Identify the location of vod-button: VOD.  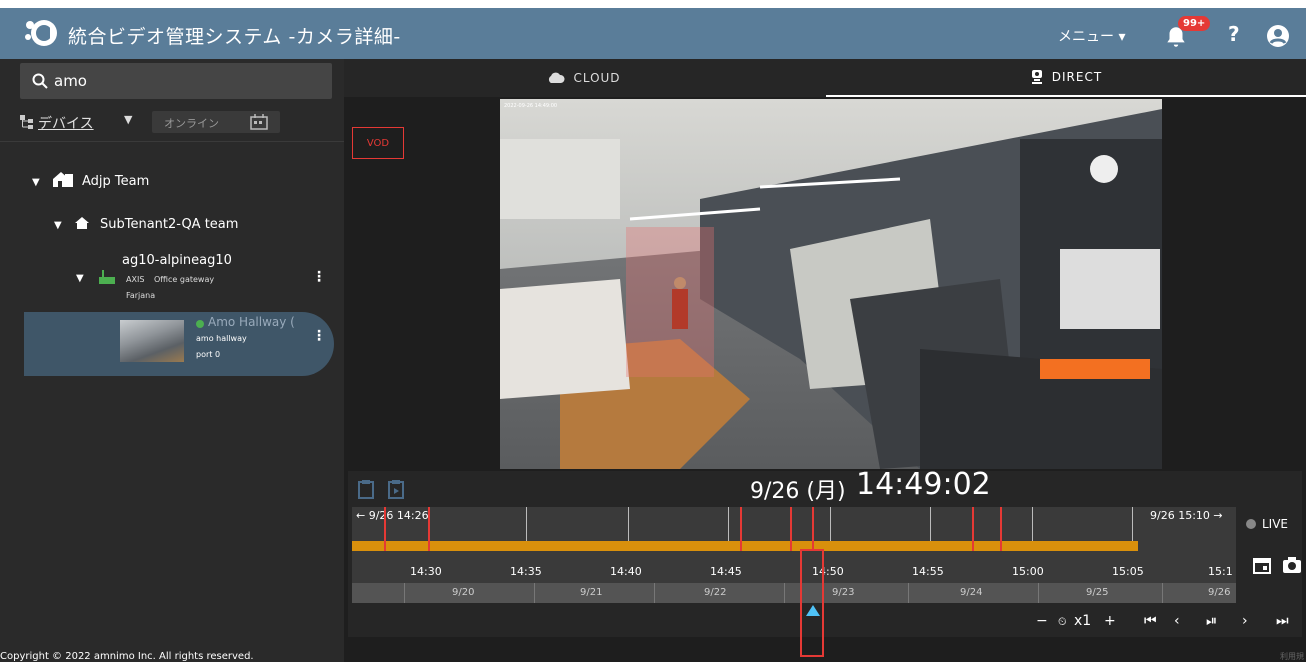
(378, 143).